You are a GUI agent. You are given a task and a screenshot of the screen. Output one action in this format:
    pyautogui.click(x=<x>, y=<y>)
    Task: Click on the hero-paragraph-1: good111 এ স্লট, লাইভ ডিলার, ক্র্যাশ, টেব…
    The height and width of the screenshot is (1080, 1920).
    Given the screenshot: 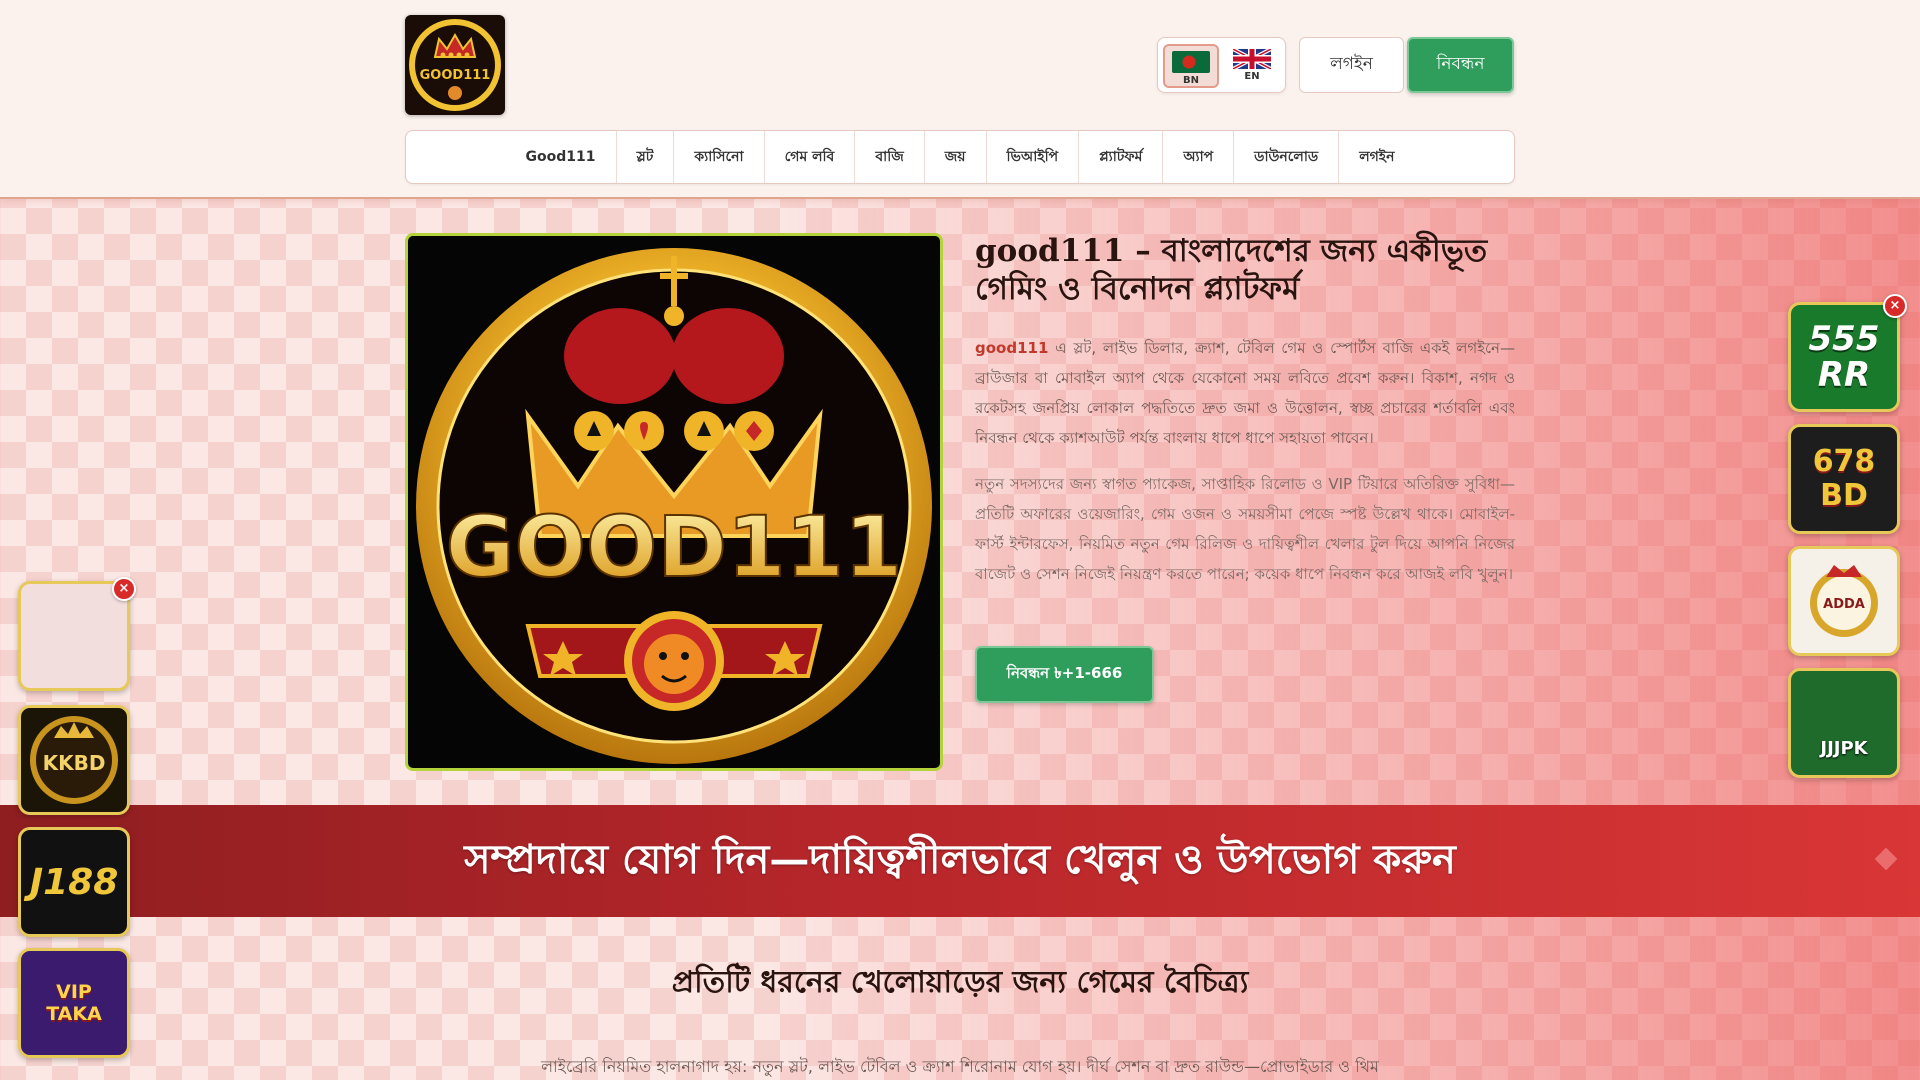 What is the action you would take?
    pyautogui.click(x=1245, y=393)
    